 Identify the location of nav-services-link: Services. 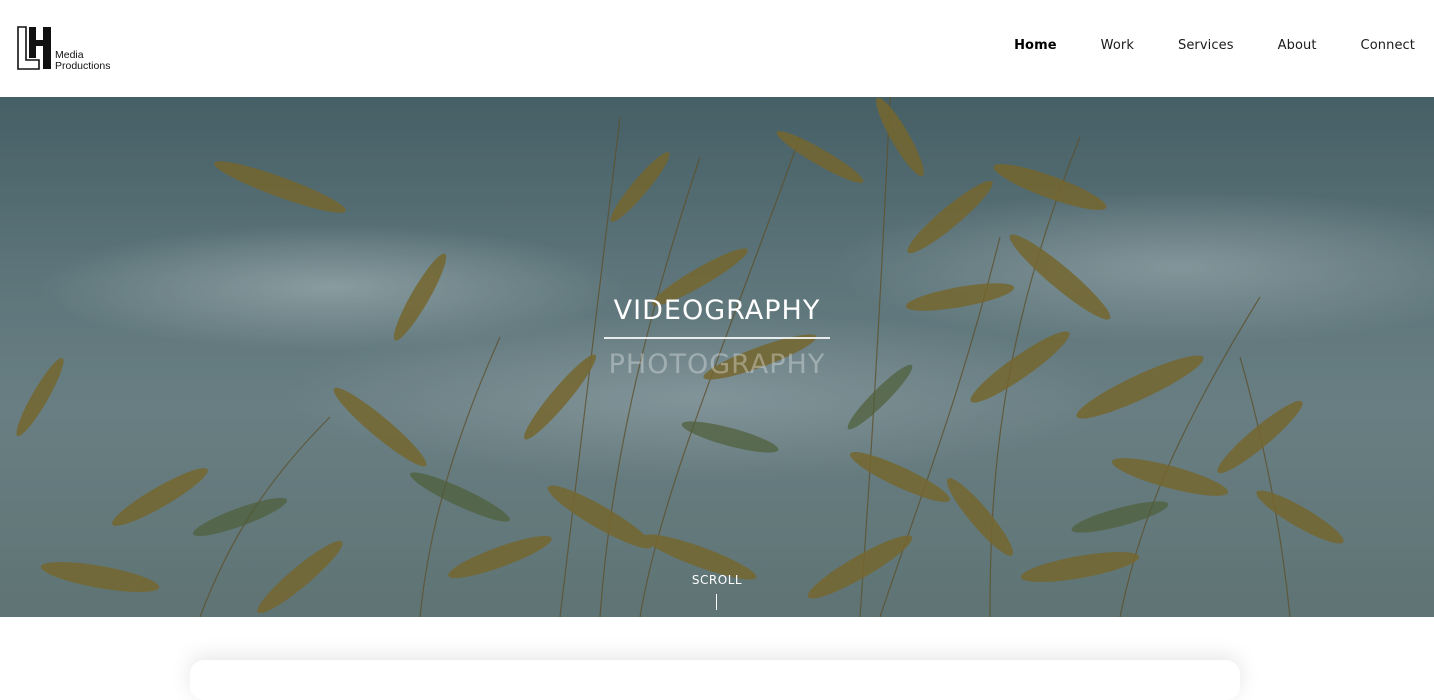
(1206, 45).